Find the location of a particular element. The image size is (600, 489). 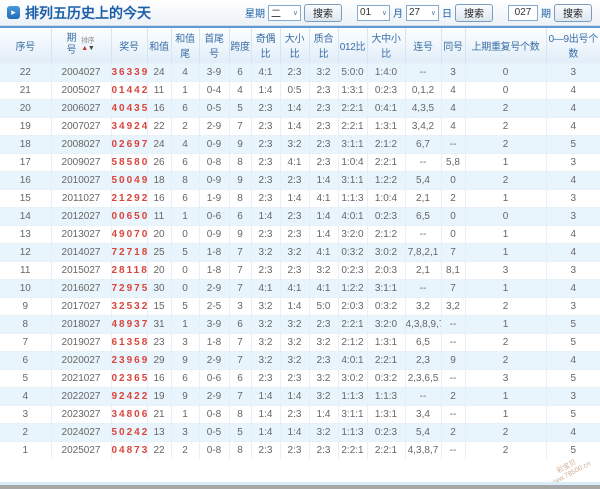

column-header-13: 同号 is located at coordinates (453, 44).